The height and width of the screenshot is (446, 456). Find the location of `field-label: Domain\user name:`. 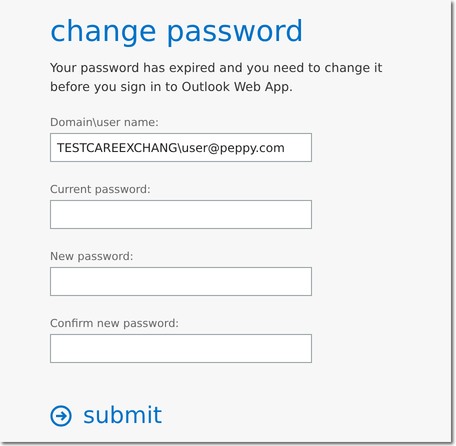

field-label: Domain\user name: is located at coordinates (104, 123).